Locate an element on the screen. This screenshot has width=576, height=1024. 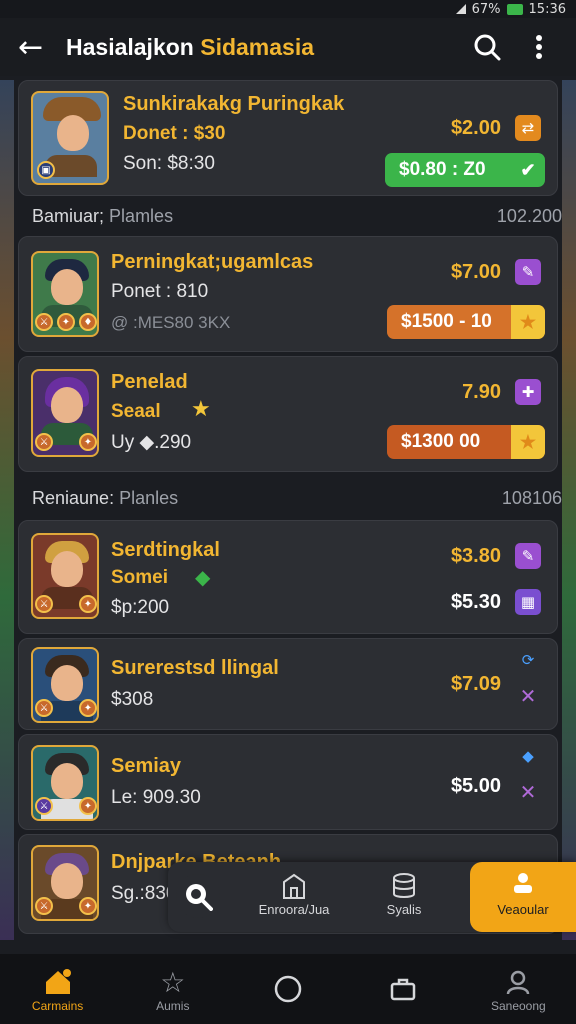
toolbar-active-label: Veaoular is located at coordinates (523, 909).